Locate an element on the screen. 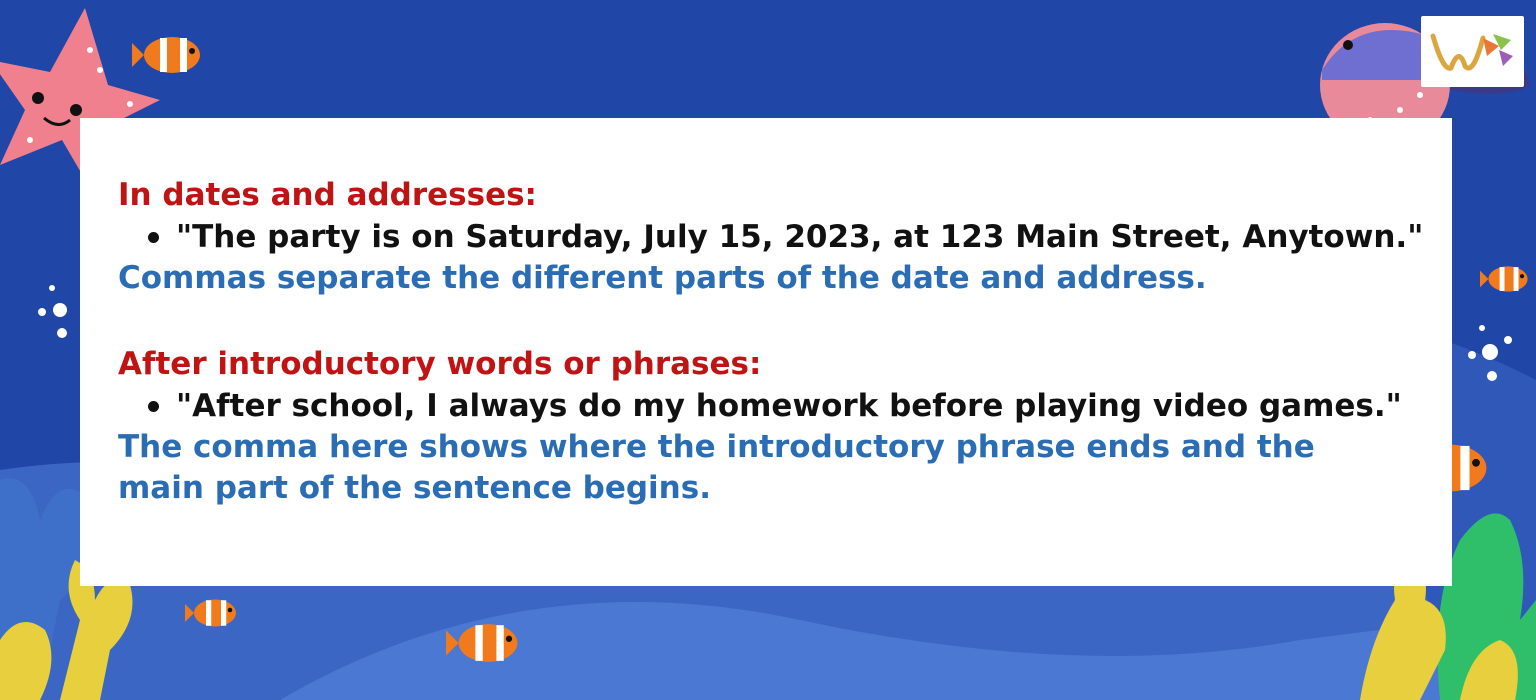  section-heading: After introductory words or phrases: is located at coordinates (440, 364).